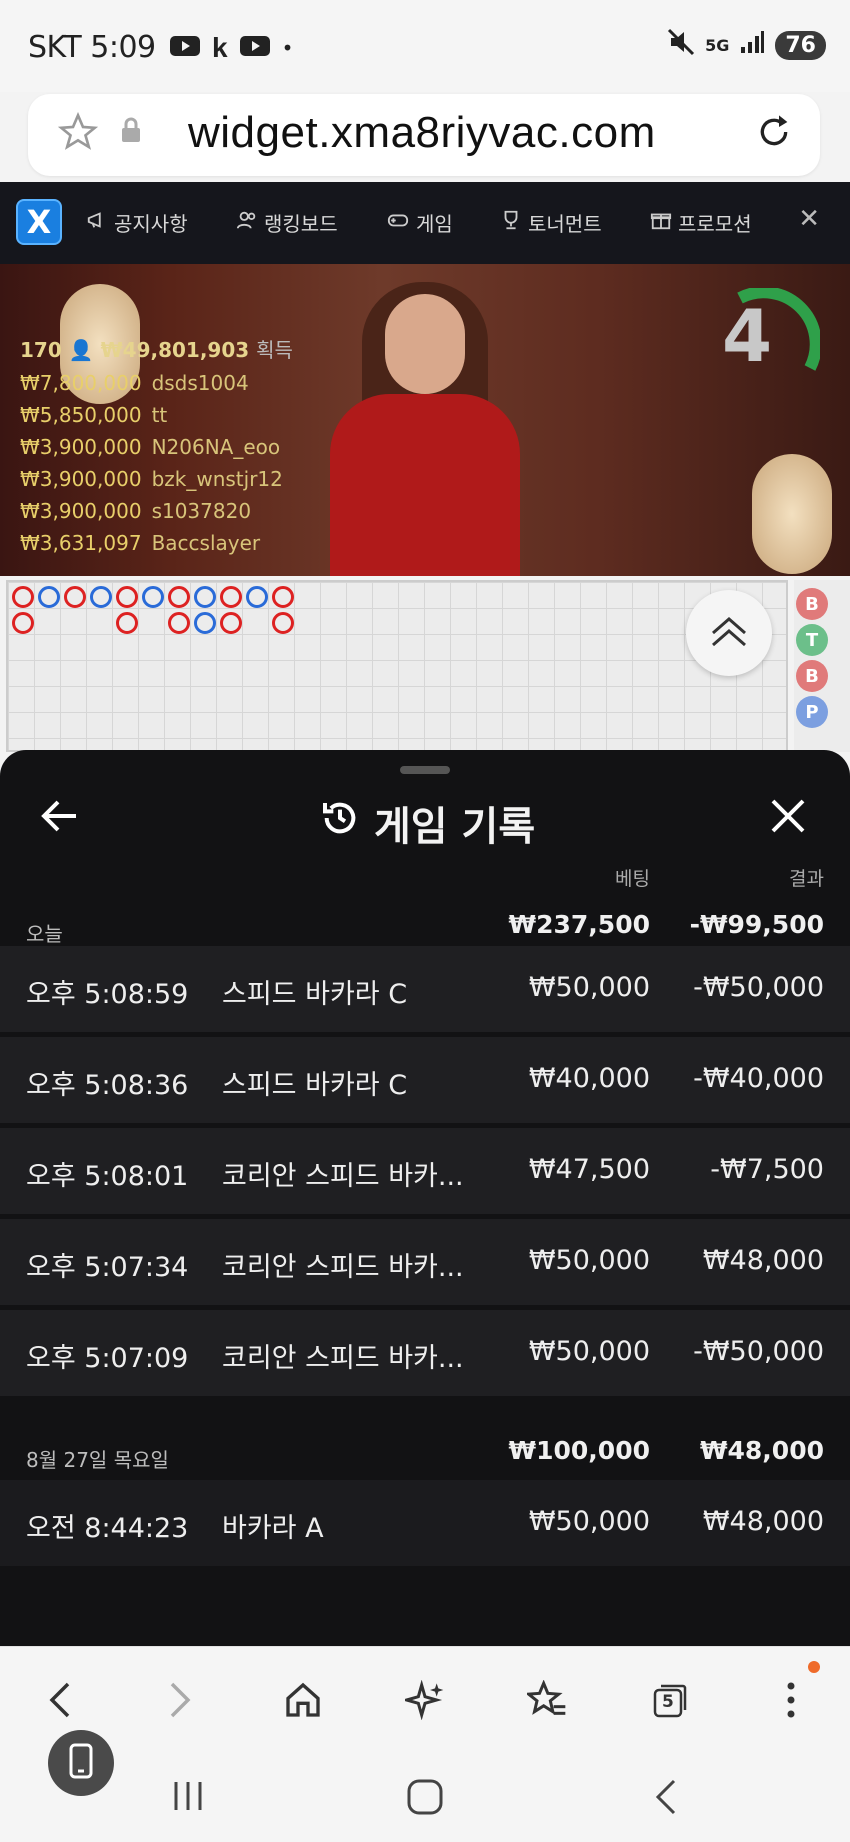  I want to click on history-row: 오후 5:08:36 스피드 바카라 C ₩40,000 -₩40,000, so click(425, 1080).